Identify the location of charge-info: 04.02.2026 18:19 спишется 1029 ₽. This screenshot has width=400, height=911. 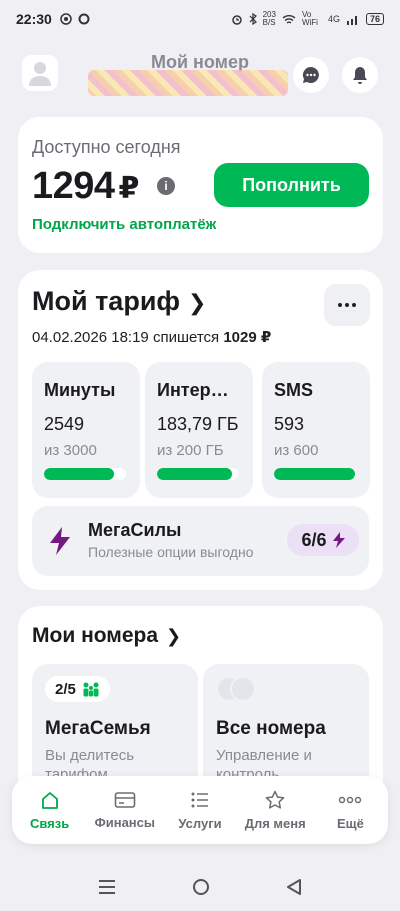
(151, 337).